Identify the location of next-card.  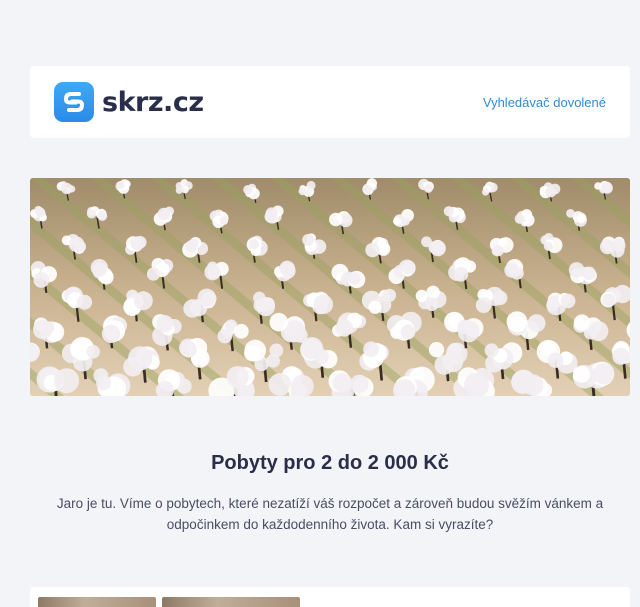
(330, 597).